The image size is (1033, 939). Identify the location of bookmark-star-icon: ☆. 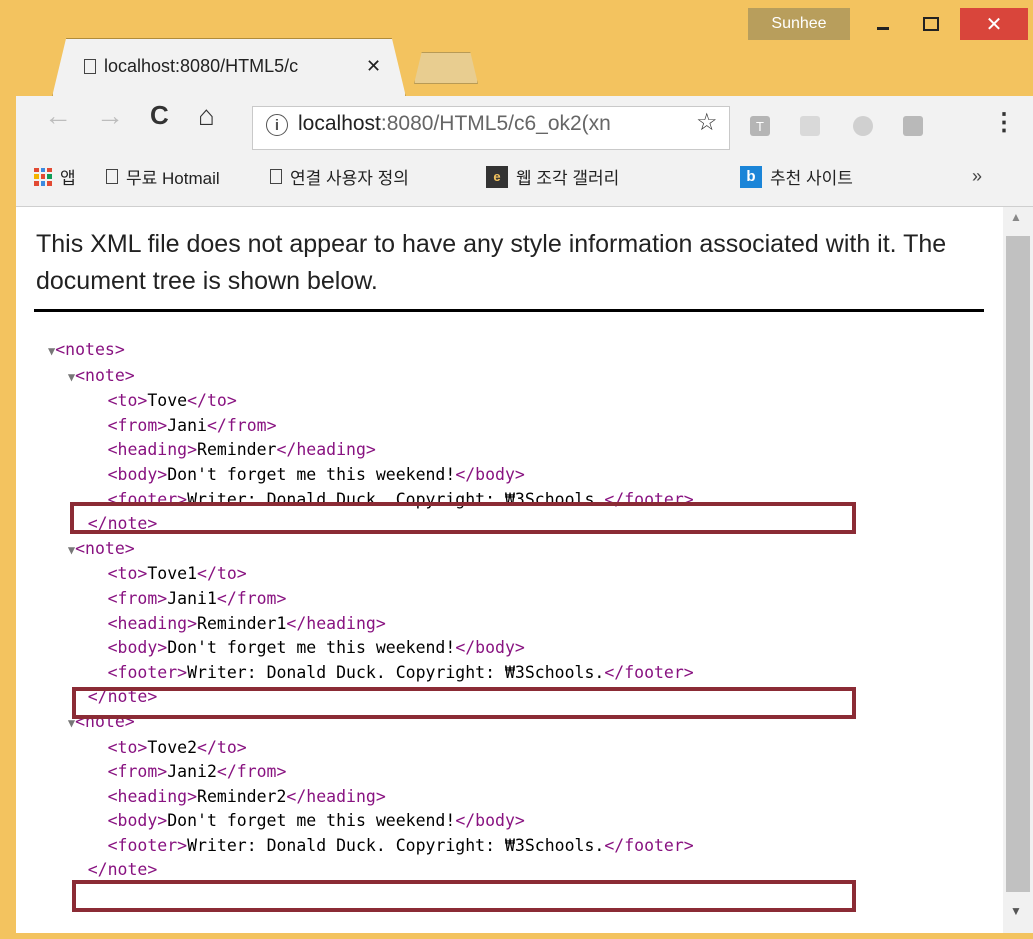
(707, 122).